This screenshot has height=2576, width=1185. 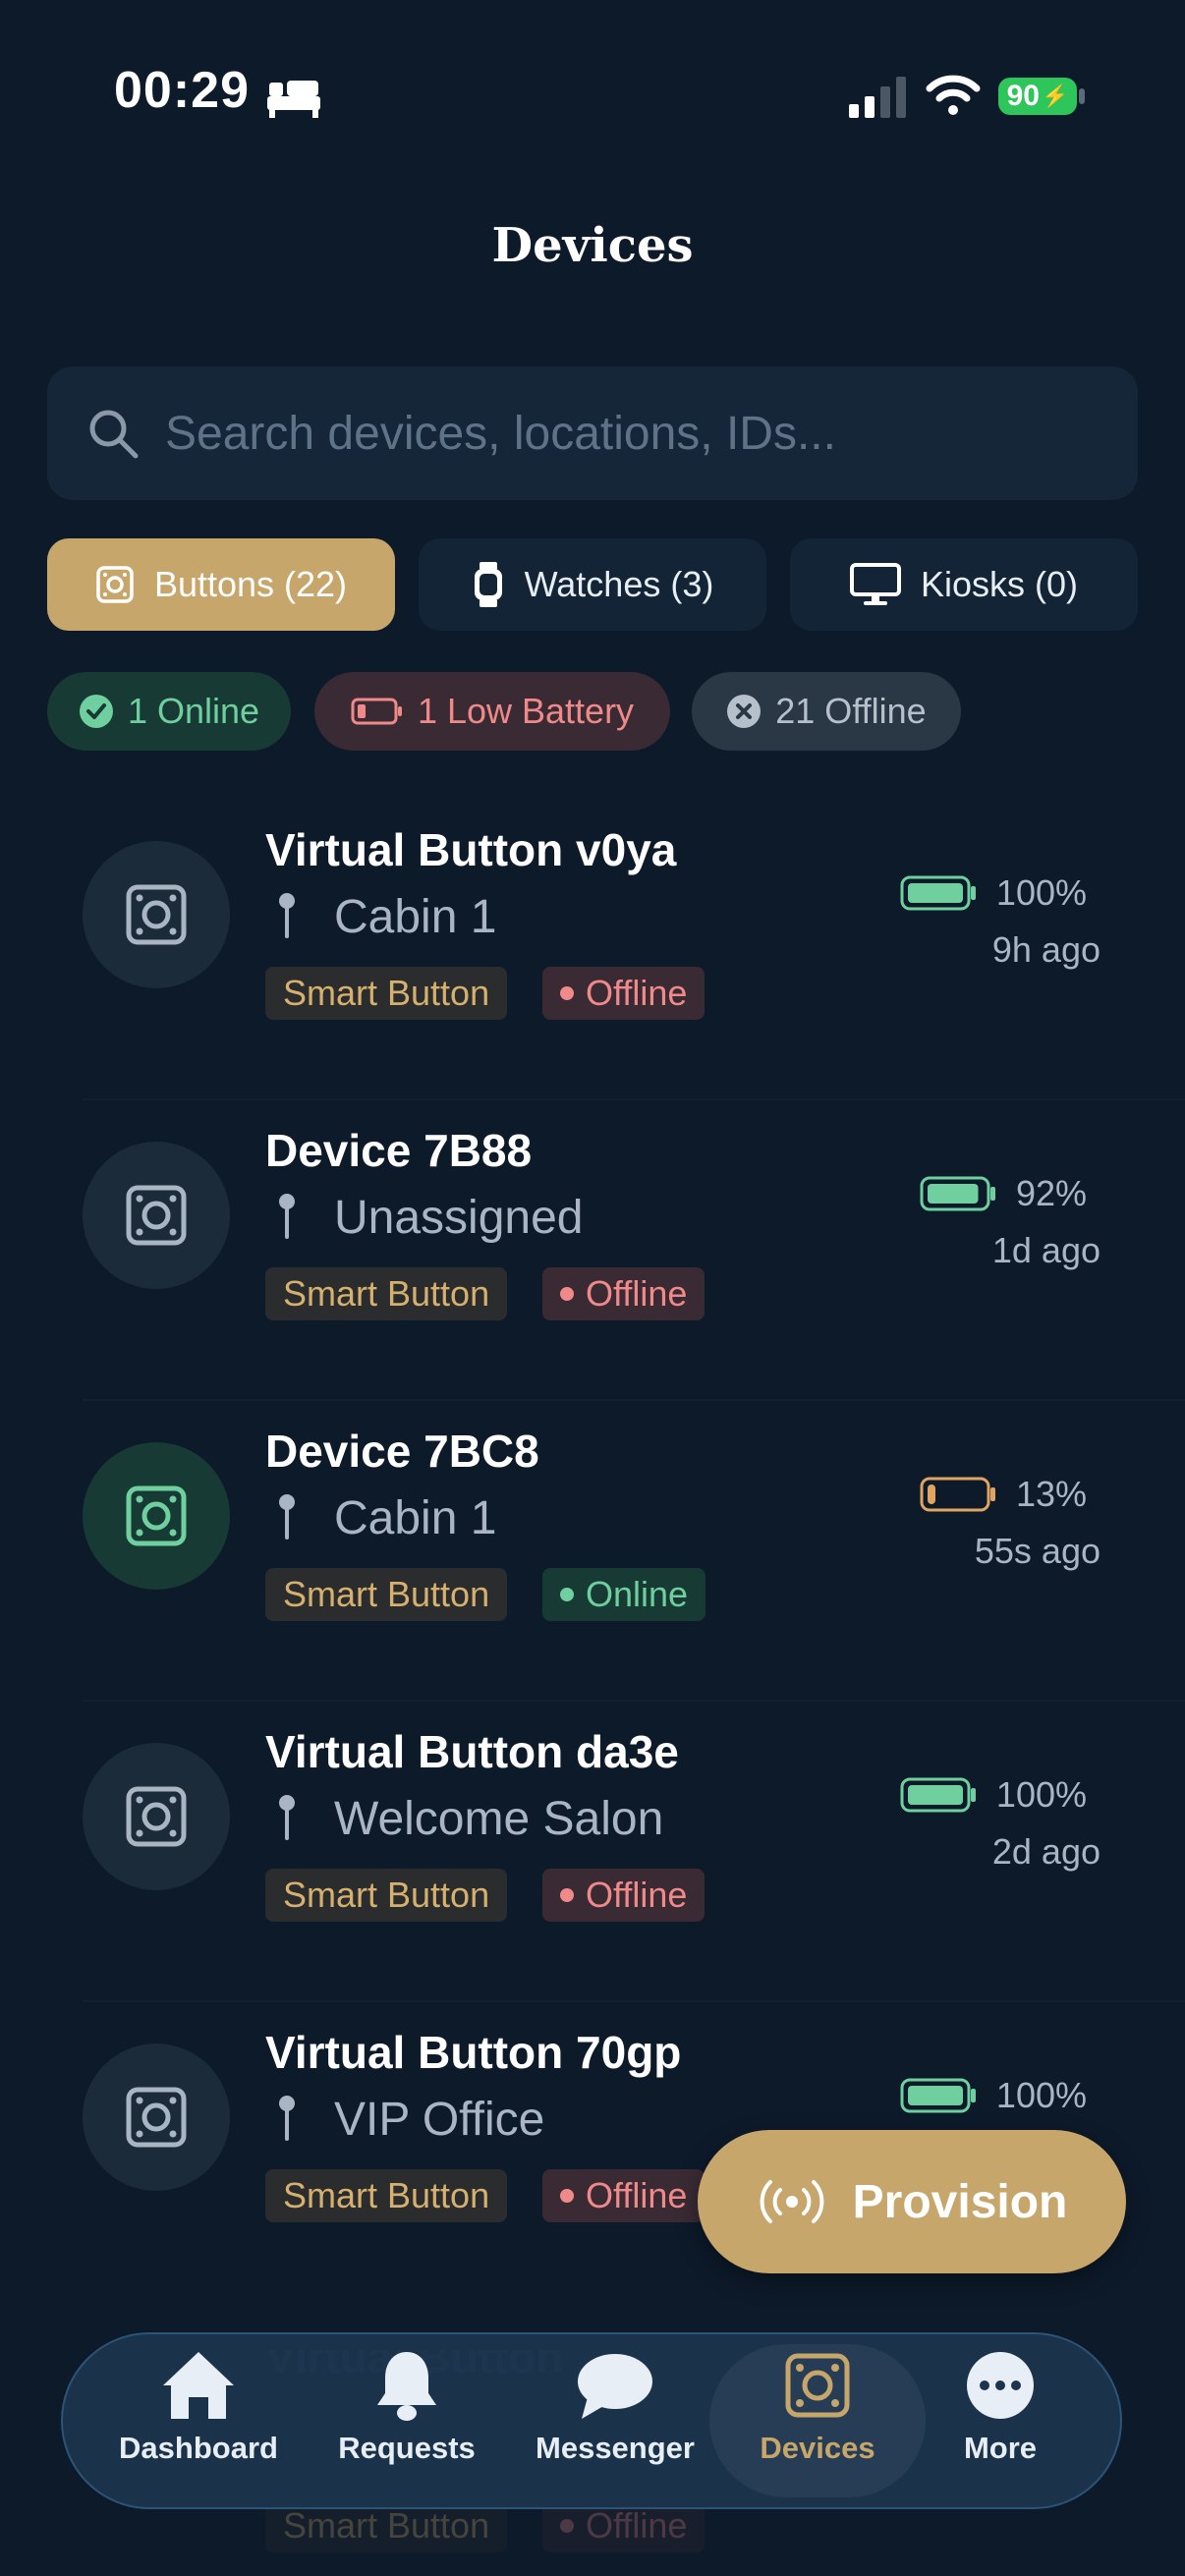 What do you see at coordinates (459, 1218) in the screenshot?
I see `device-location: Unassigned` at bounding box center [459, 1218].